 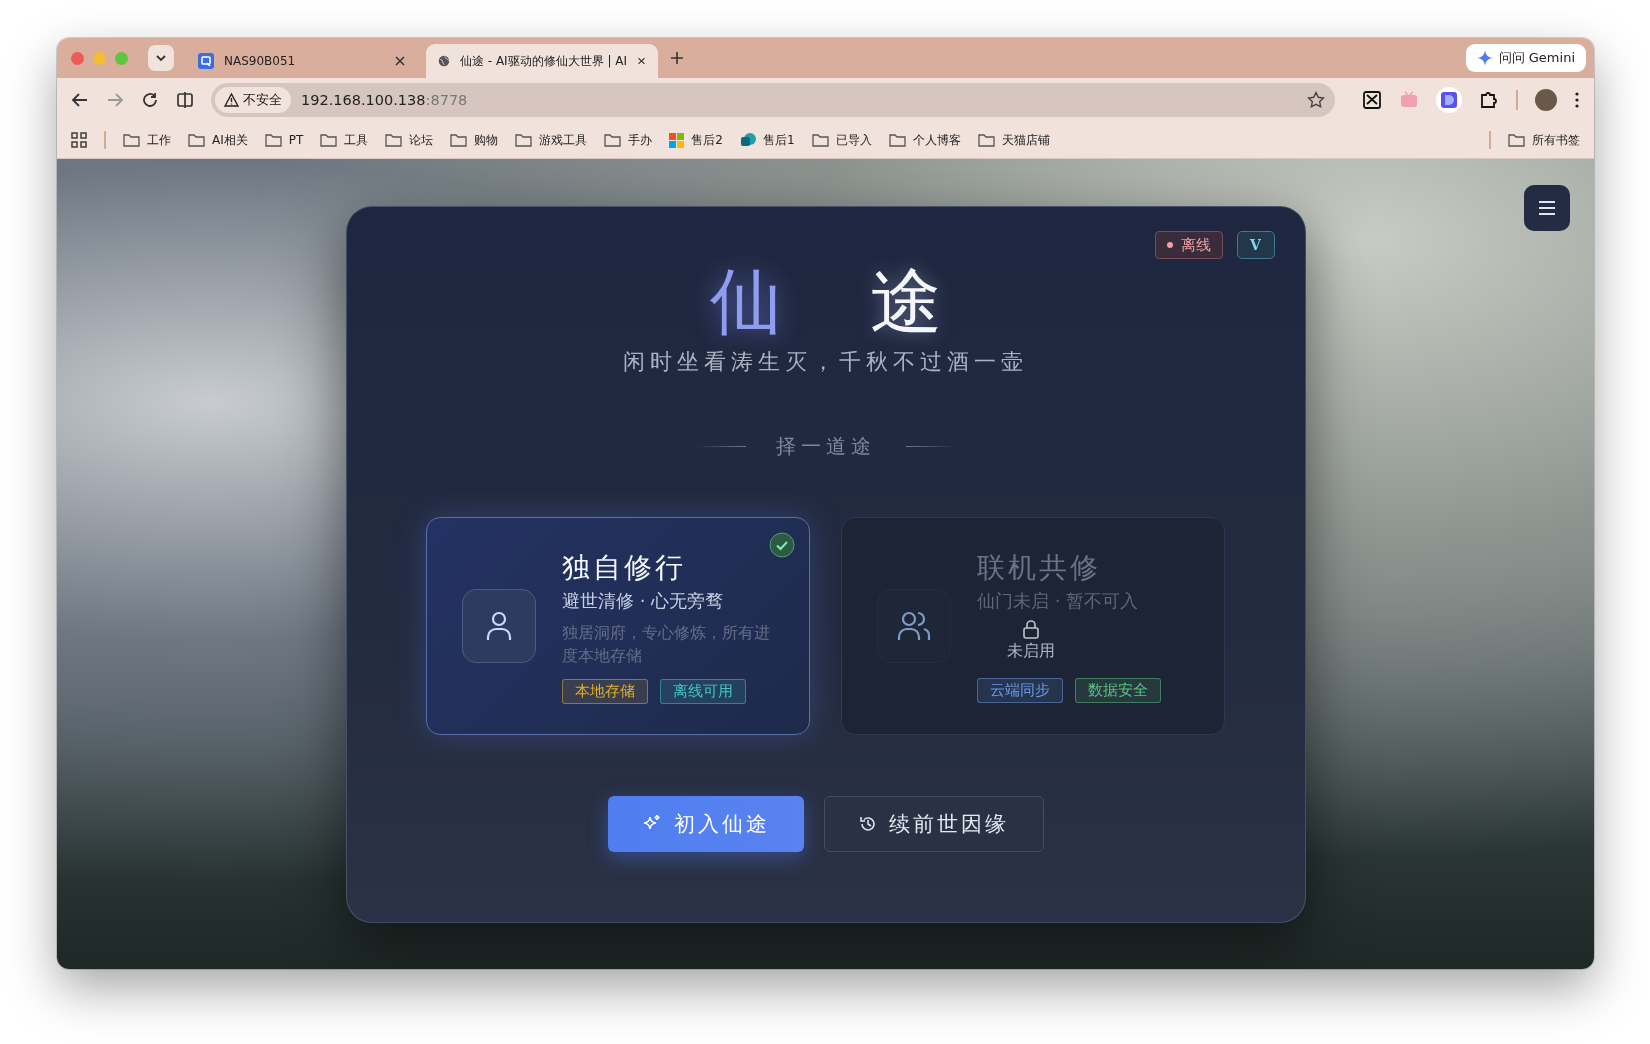 I want to click on bookmark-item: PT, so click(x=284, y=140).